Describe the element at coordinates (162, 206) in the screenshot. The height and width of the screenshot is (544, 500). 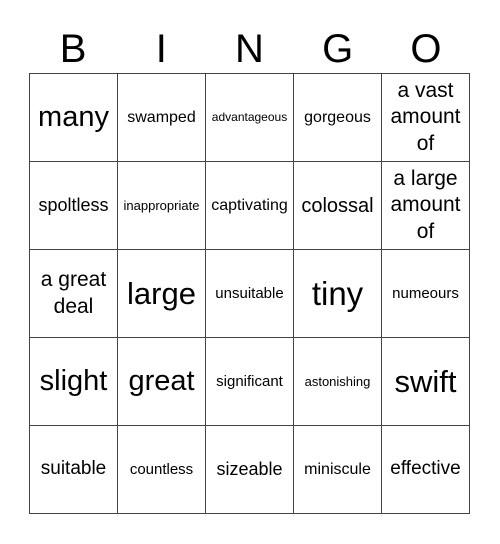
I see `bingo-cell: inappropriate` at that location.